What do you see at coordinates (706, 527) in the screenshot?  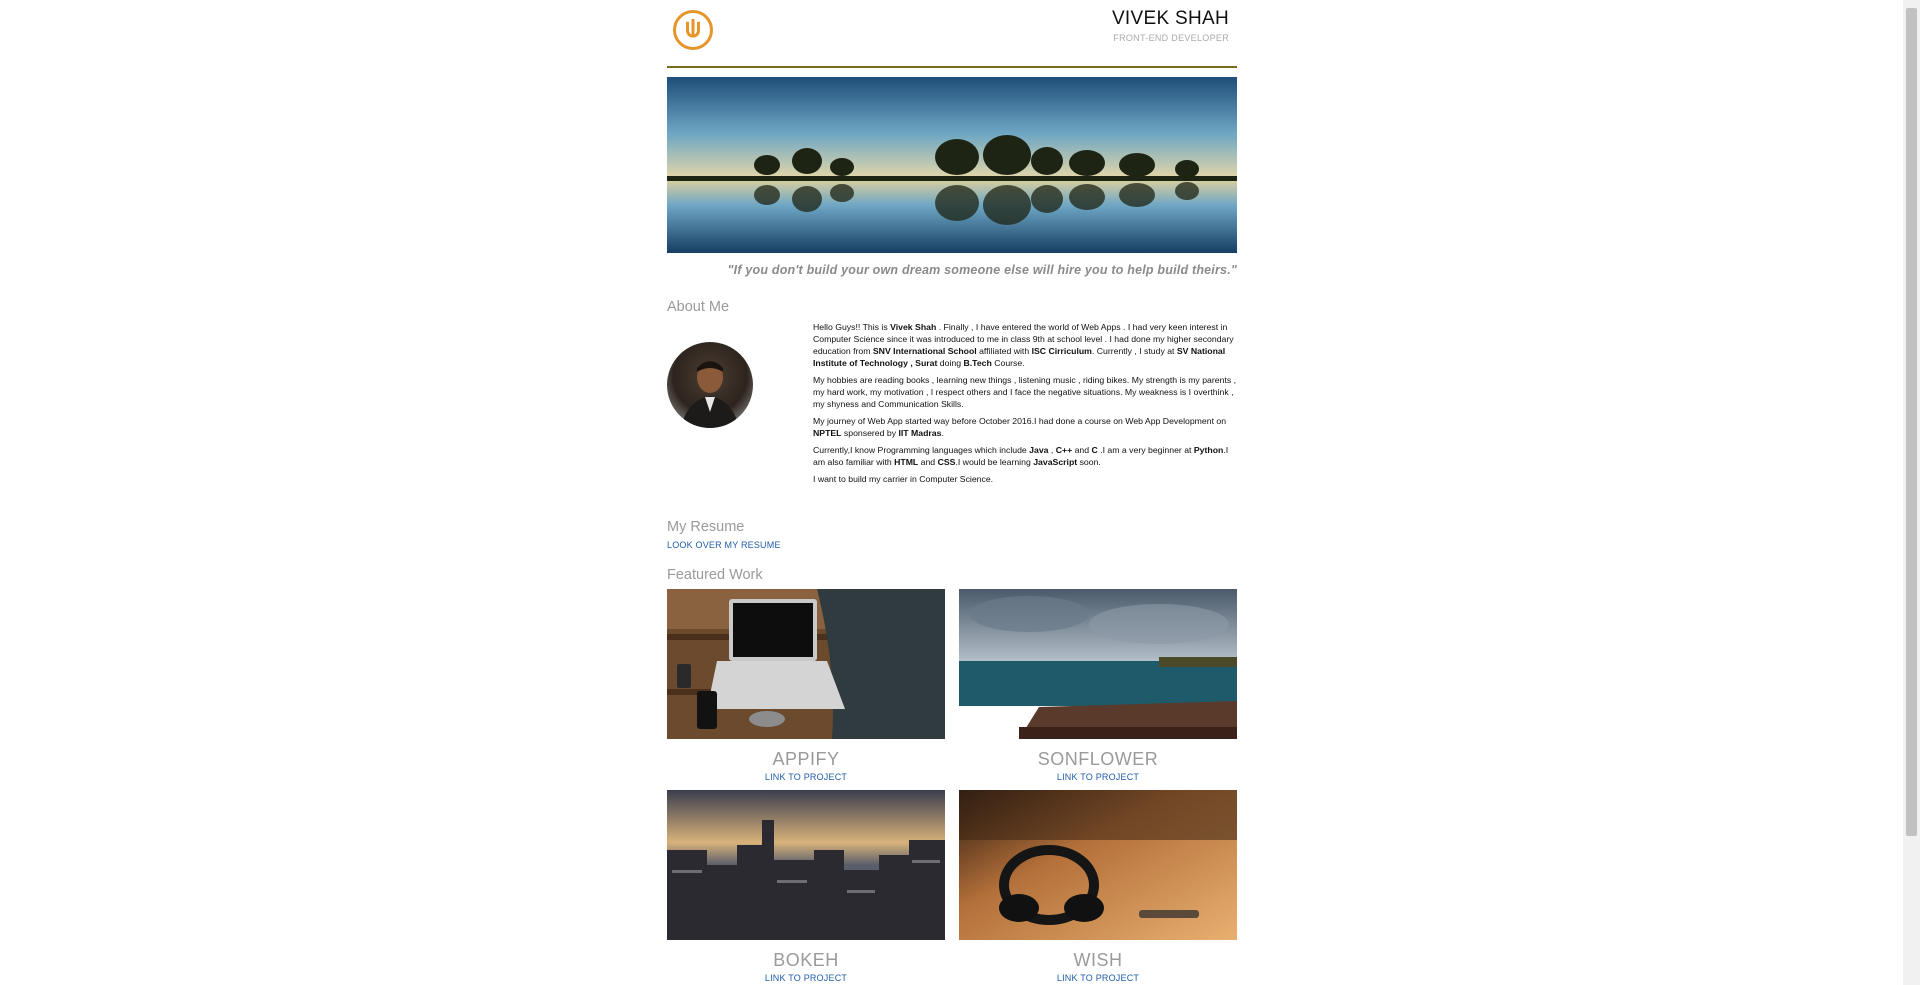 I see `resume-heading: My Resume` at bounding box center [706, 527].